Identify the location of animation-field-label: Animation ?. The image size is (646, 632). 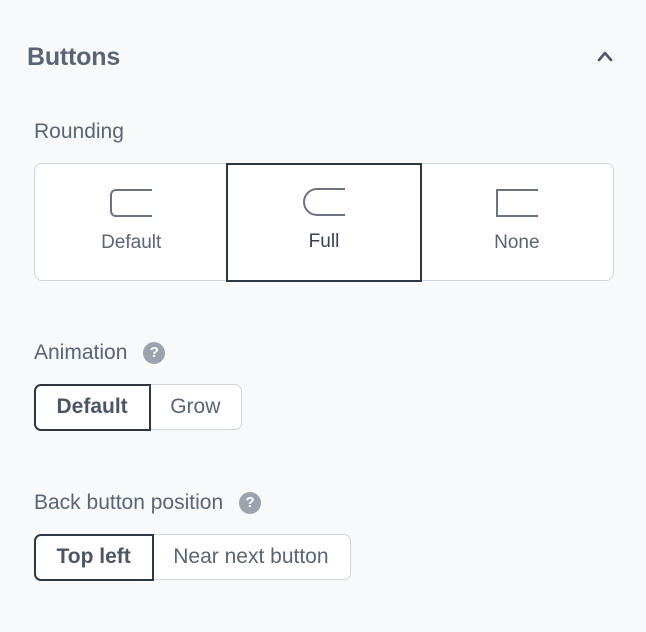
(100, 353).